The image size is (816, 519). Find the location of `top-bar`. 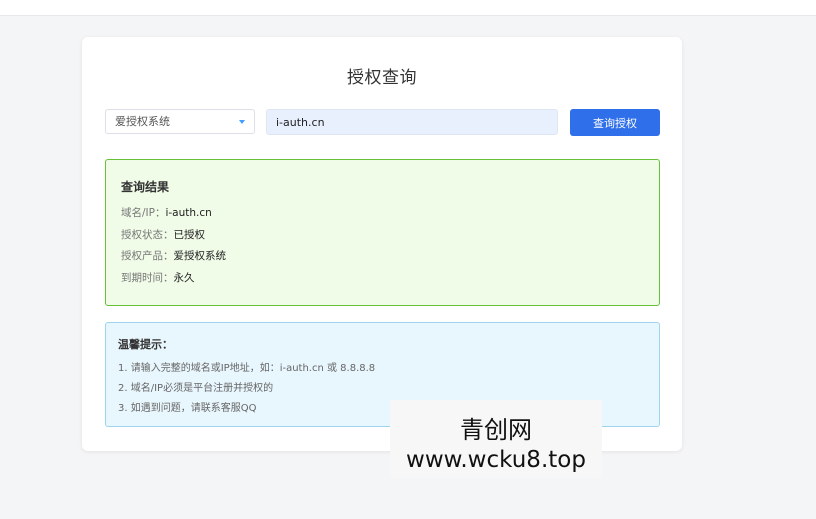

top-bar is located at coordinates (408, 8).